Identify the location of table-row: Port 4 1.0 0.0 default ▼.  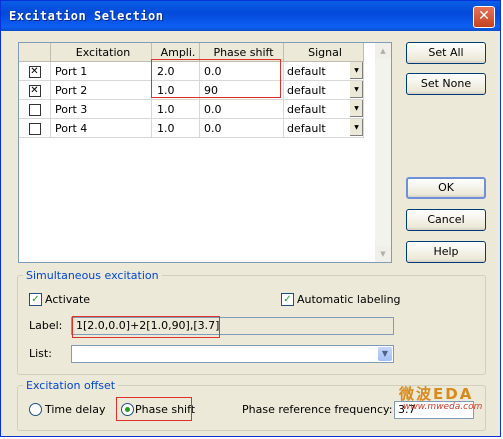
(191, 128).